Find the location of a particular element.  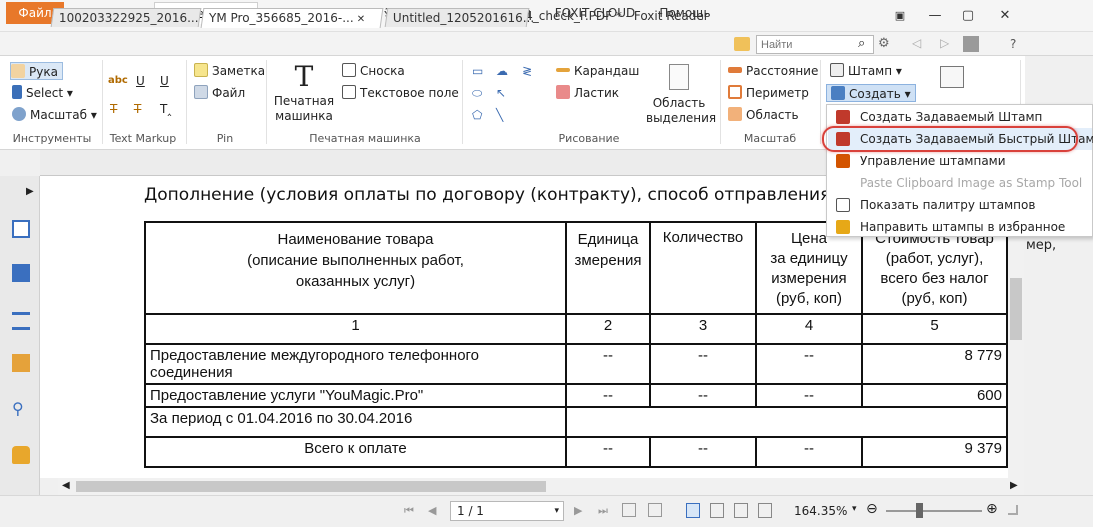

previous-view-icon is located at coordinates (629, 510).